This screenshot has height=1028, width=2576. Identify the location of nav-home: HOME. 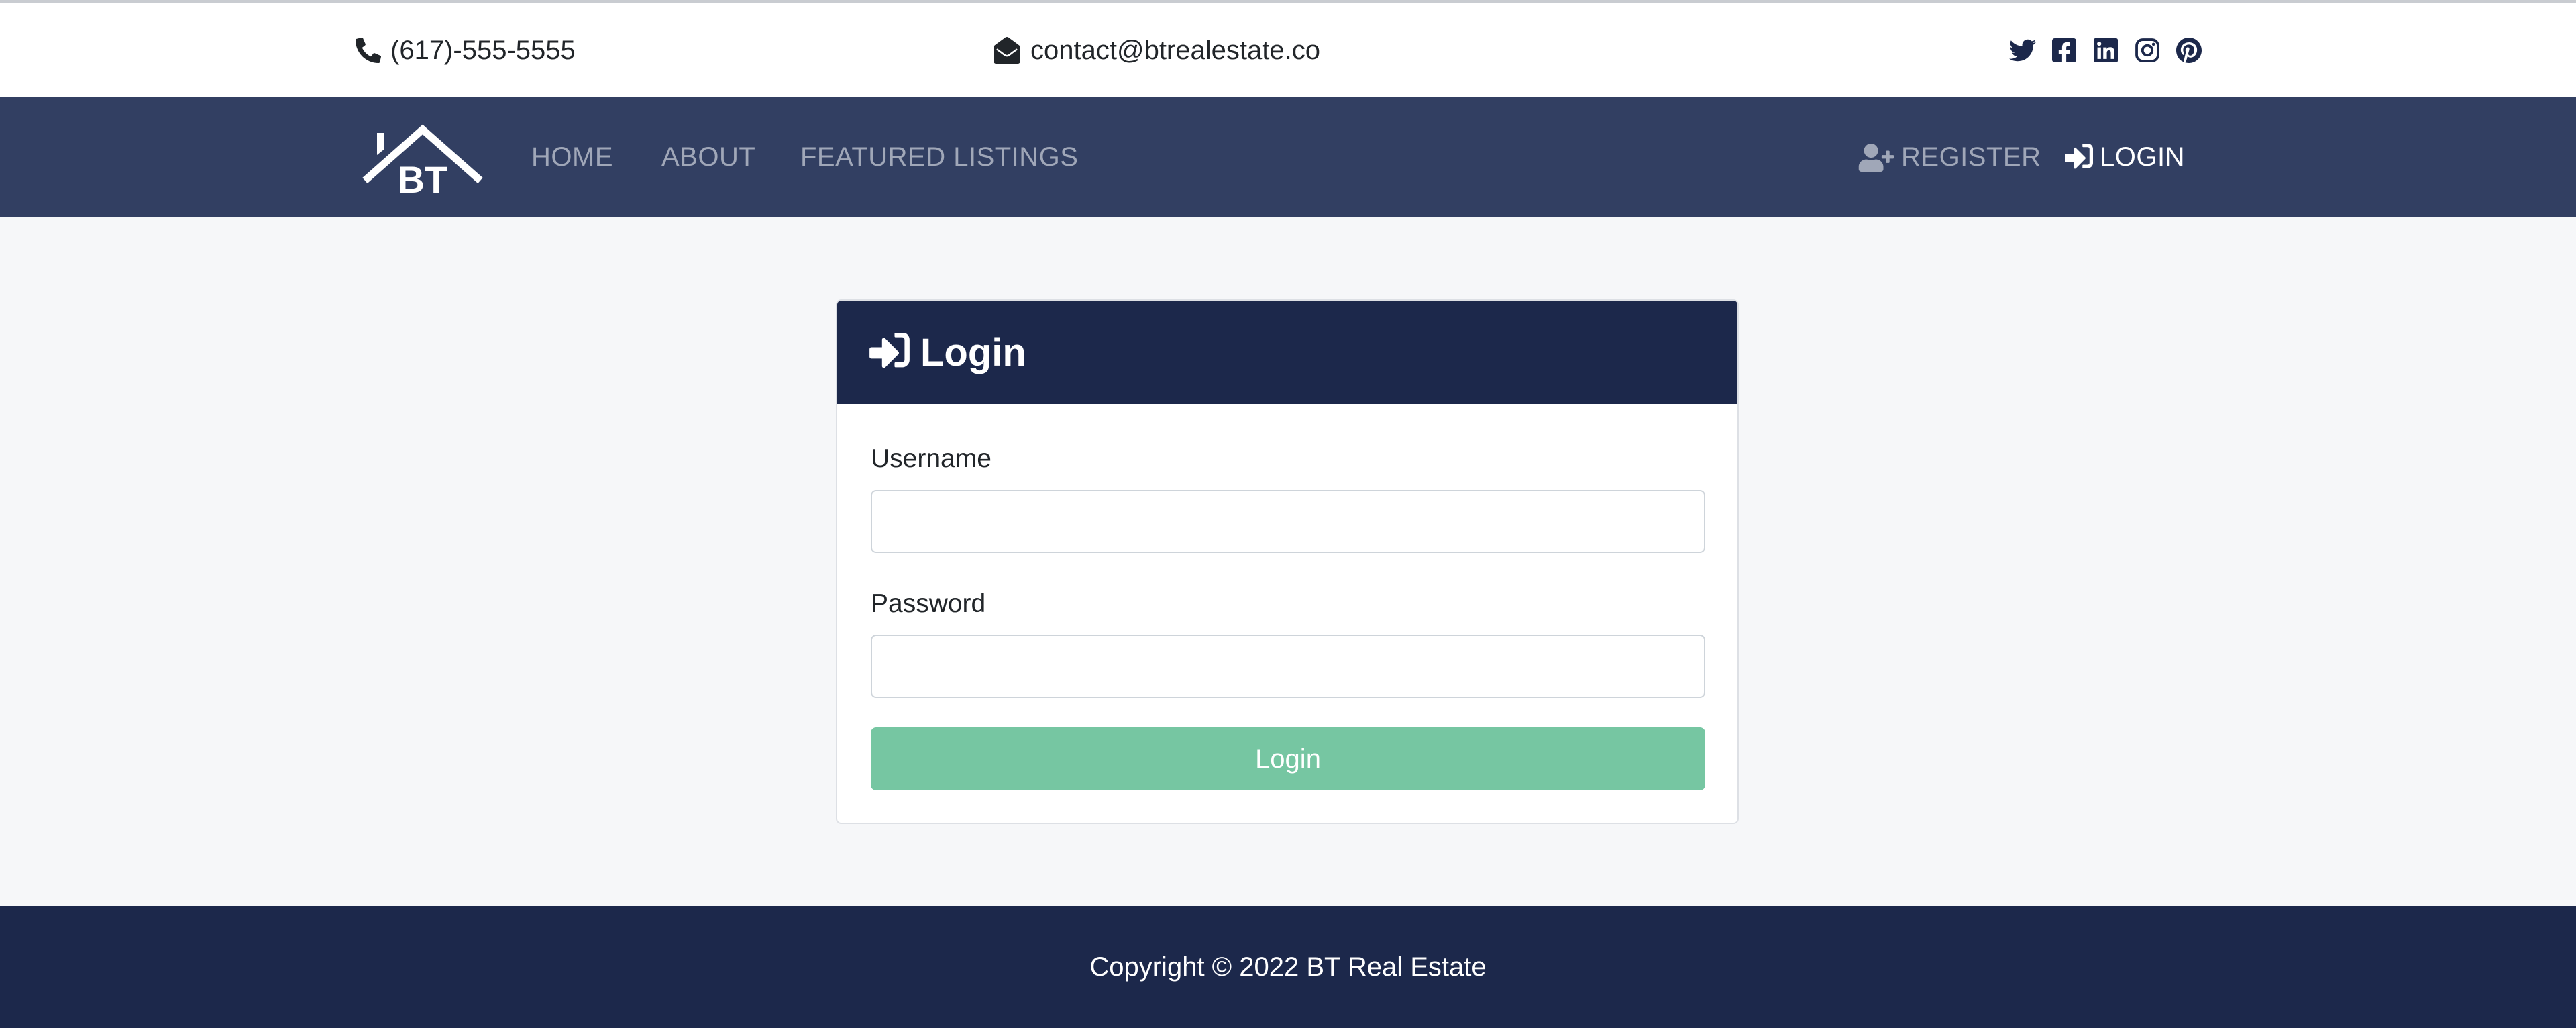
(572, 157).